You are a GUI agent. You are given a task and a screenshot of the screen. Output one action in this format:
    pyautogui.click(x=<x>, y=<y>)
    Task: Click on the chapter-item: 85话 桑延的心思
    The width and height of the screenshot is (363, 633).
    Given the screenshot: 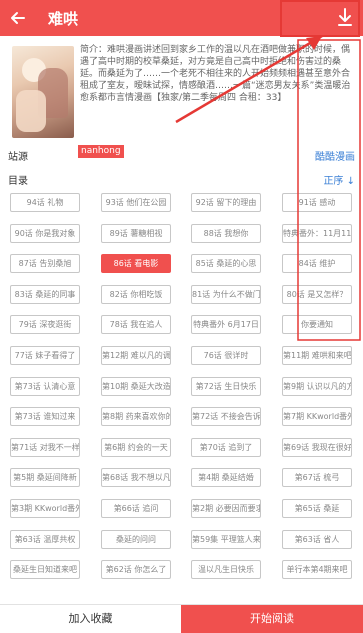 What is the action you would take?
    pyautogui.click(x=226, y=264)
    